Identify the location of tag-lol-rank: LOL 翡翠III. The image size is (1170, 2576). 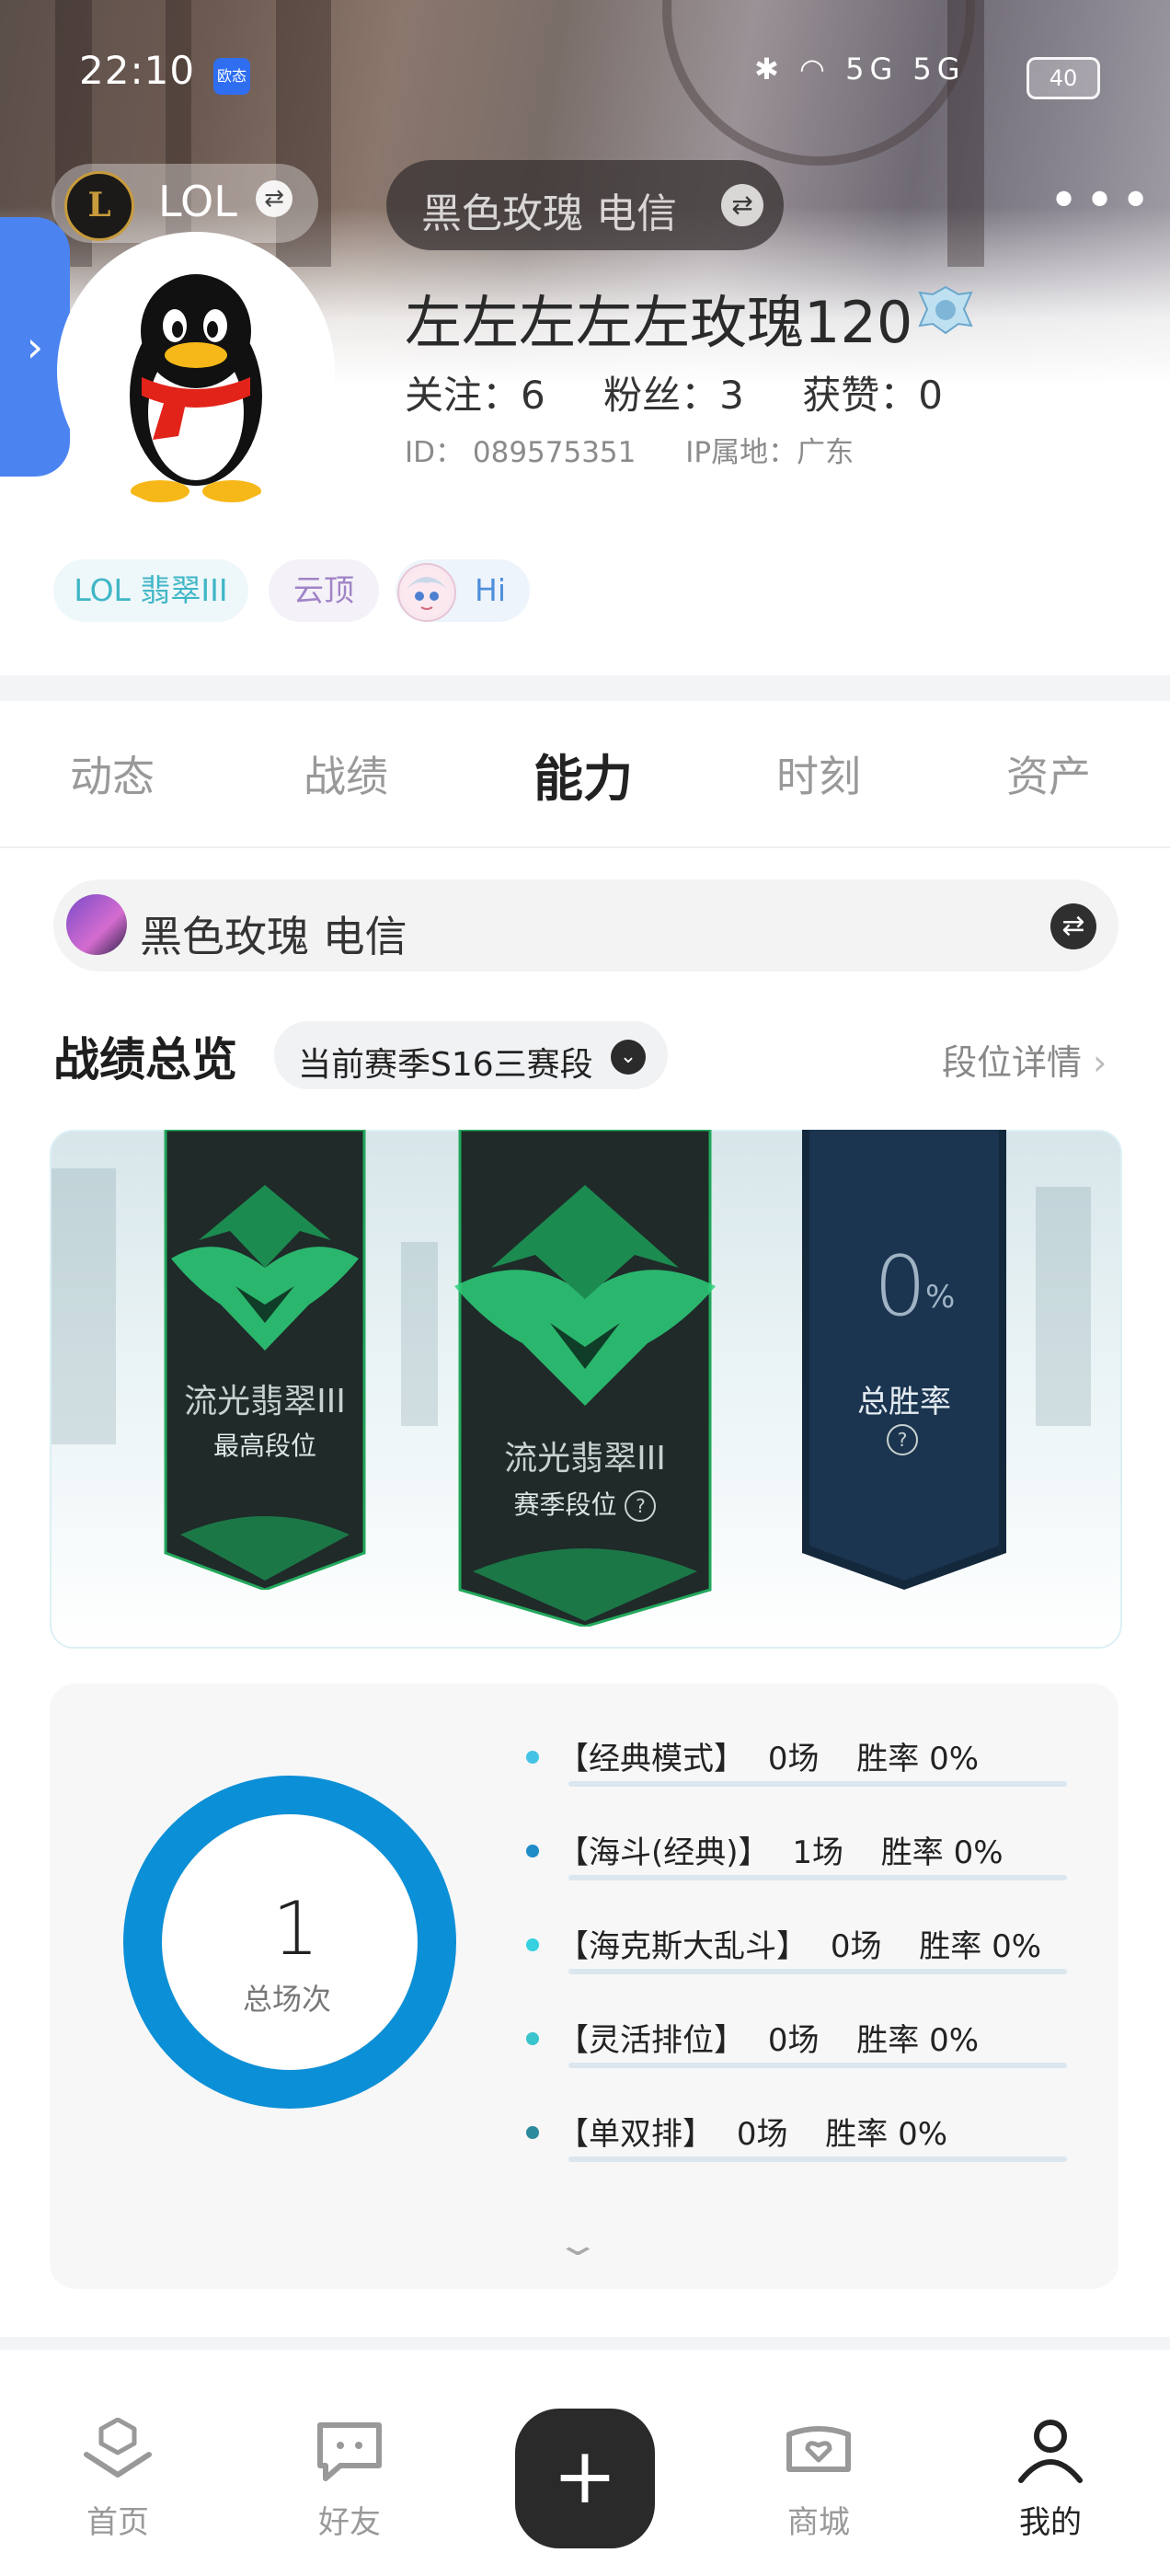
(150, 590).